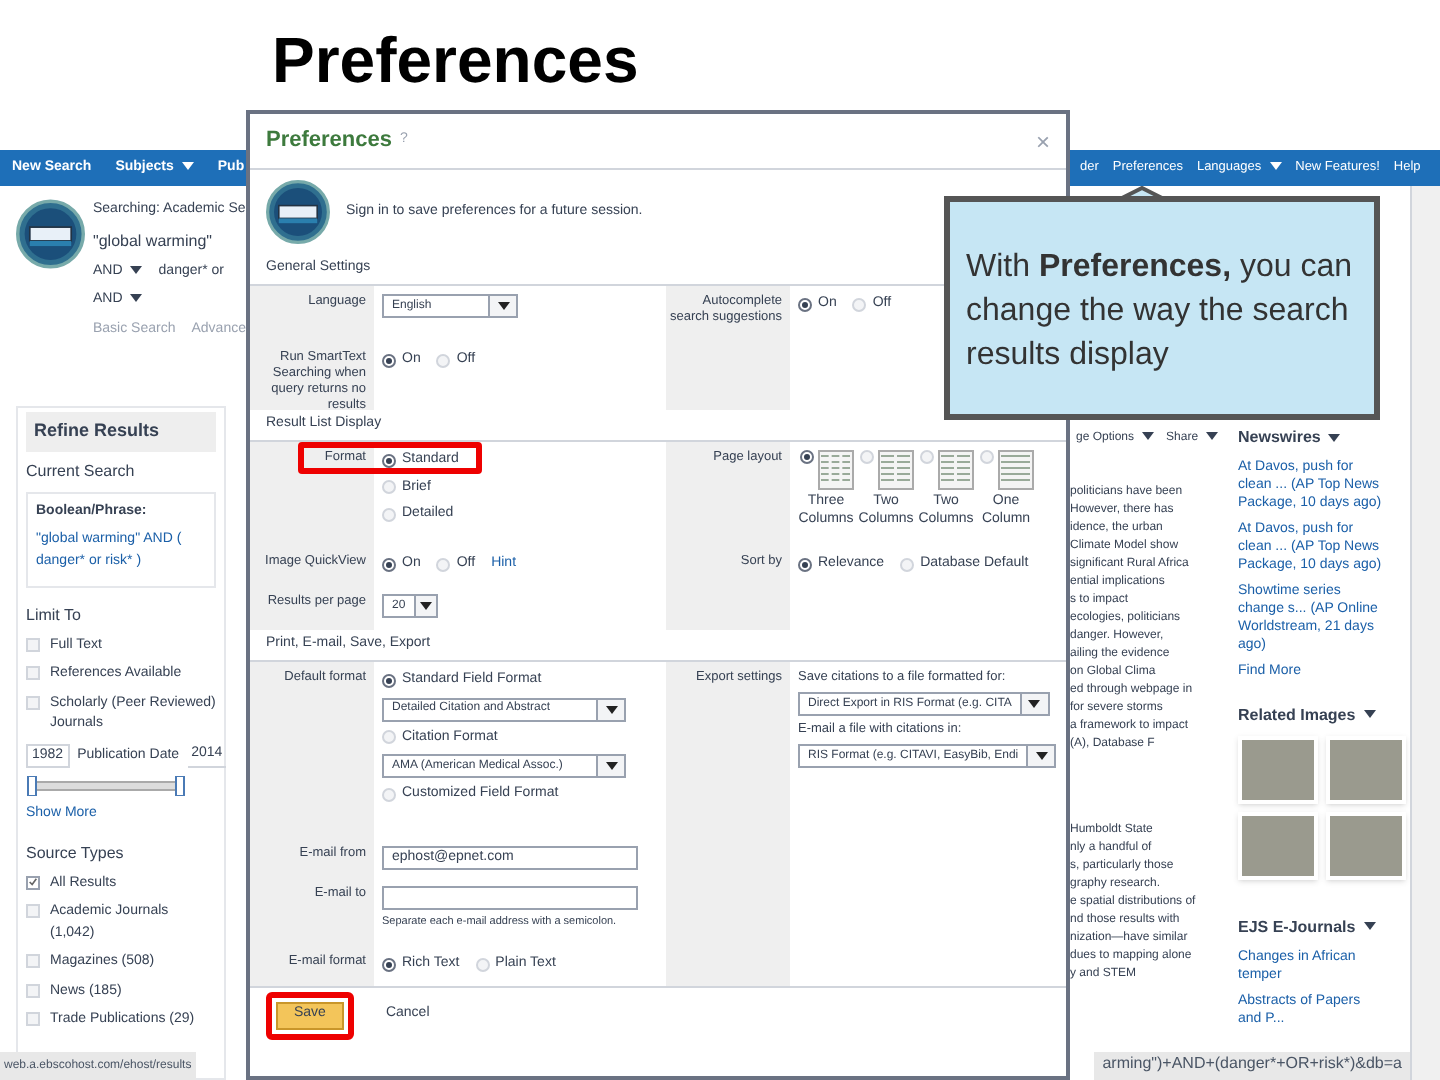 The height and width of the screenshot is (1080, 1440). I want to click on widget-heading: Related Images, so click(1324, 715).